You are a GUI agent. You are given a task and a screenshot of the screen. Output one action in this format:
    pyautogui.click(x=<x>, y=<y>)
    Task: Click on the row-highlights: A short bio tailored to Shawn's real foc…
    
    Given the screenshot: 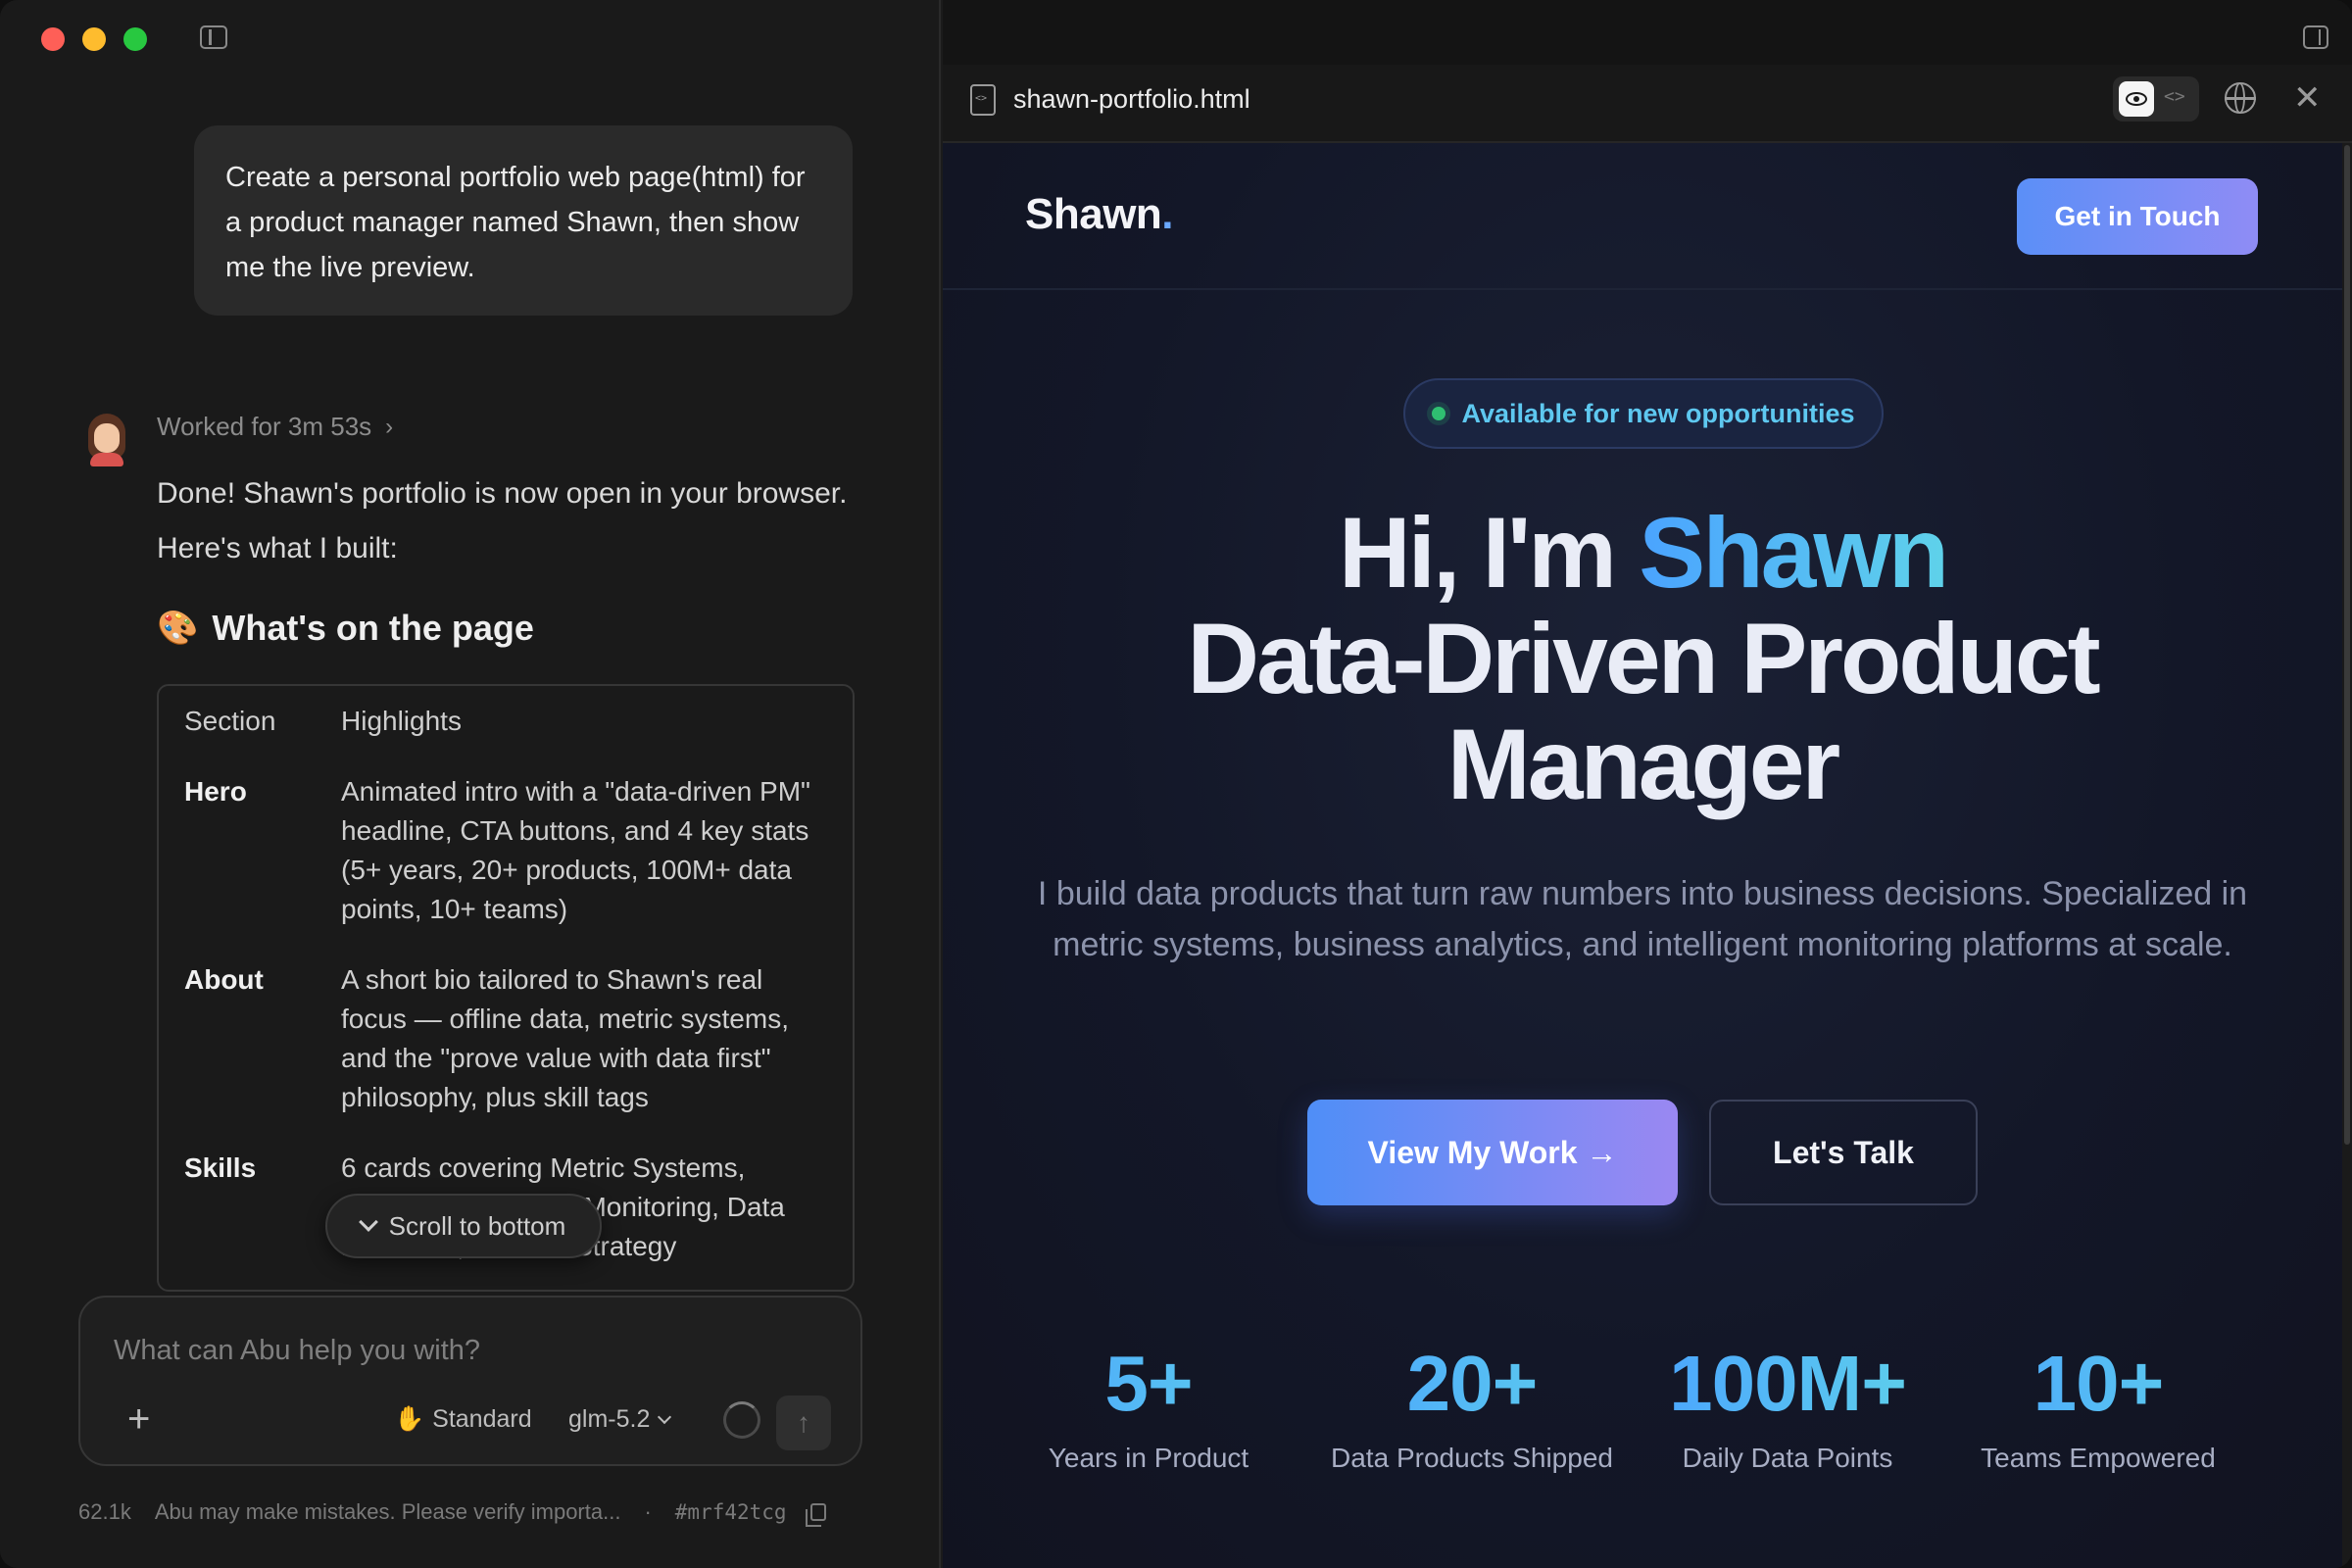 What is the action you would take?
    pyautogui.click(x=565, y=1038)
    